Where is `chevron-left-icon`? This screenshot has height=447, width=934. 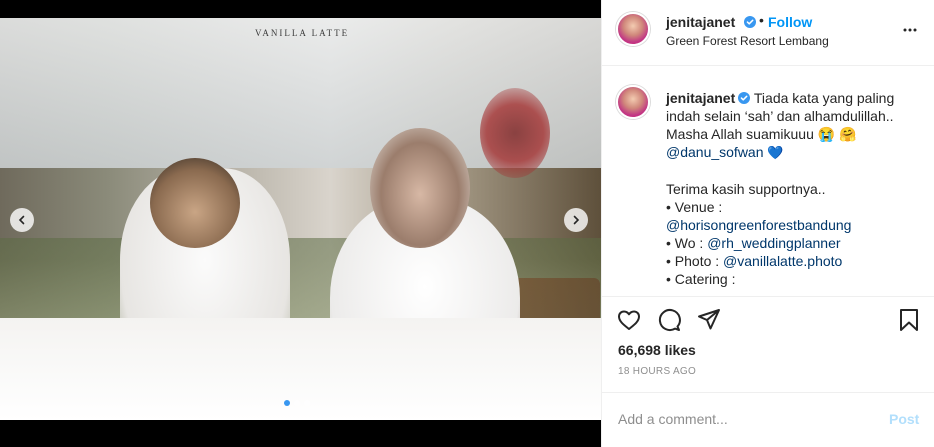 chevron-left-icon is located at coordinates (21, 220).